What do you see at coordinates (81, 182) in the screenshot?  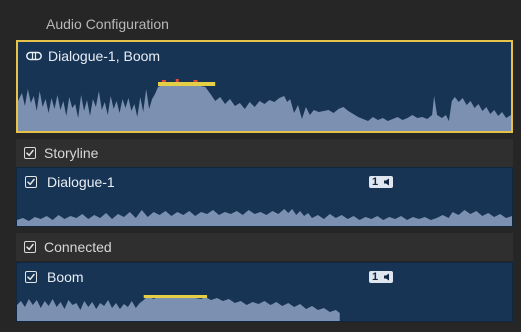 I see `dialogue-1-label: Dialogue-1` at bounding box center [81, 182].